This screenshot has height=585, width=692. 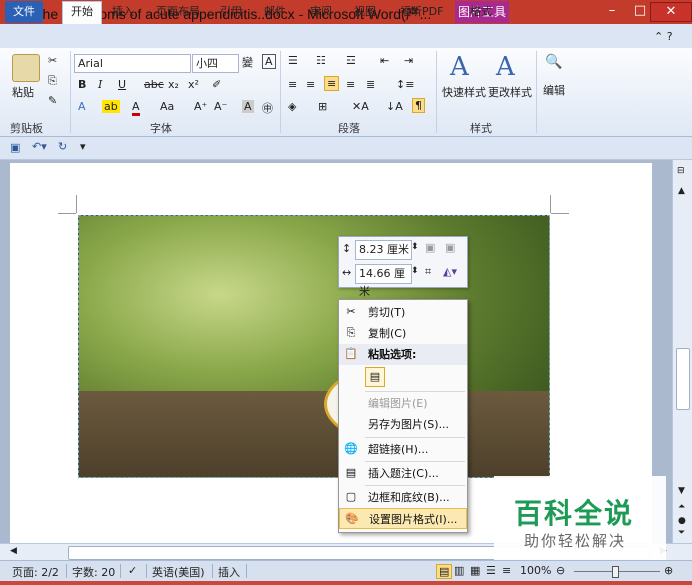 What do you see at coordinates (293, 60) in the screenshot?
I see `bullets-icon: ☰` at bounding box center [293, 60].